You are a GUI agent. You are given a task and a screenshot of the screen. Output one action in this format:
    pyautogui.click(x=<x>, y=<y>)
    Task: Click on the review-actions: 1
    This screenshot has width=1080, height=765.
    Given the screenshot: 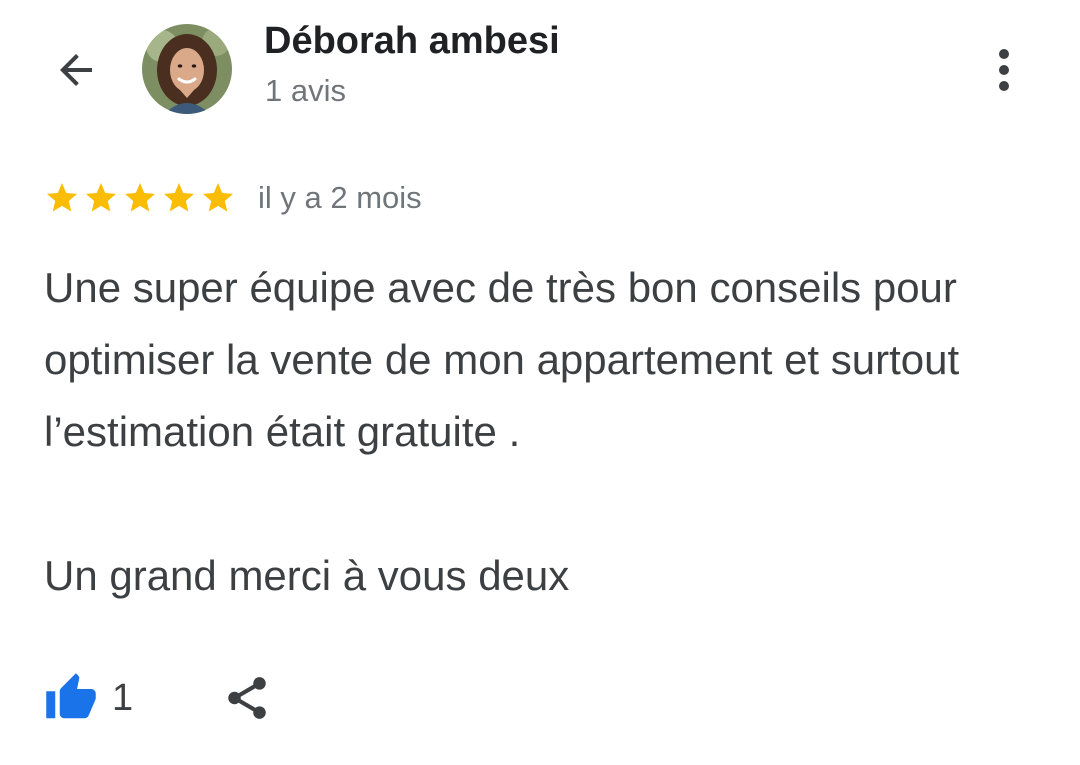 What is the action you would take?
    pyautogui.click(x=159, y=698)
    